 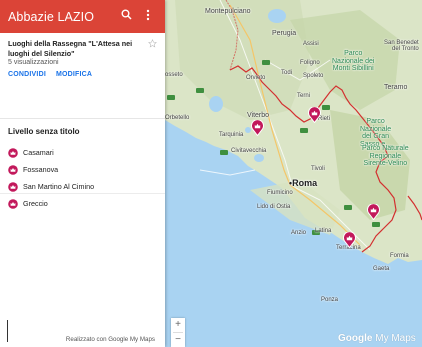 I want to click on list-item-label: Fossanova, so click(x=41, y=169).